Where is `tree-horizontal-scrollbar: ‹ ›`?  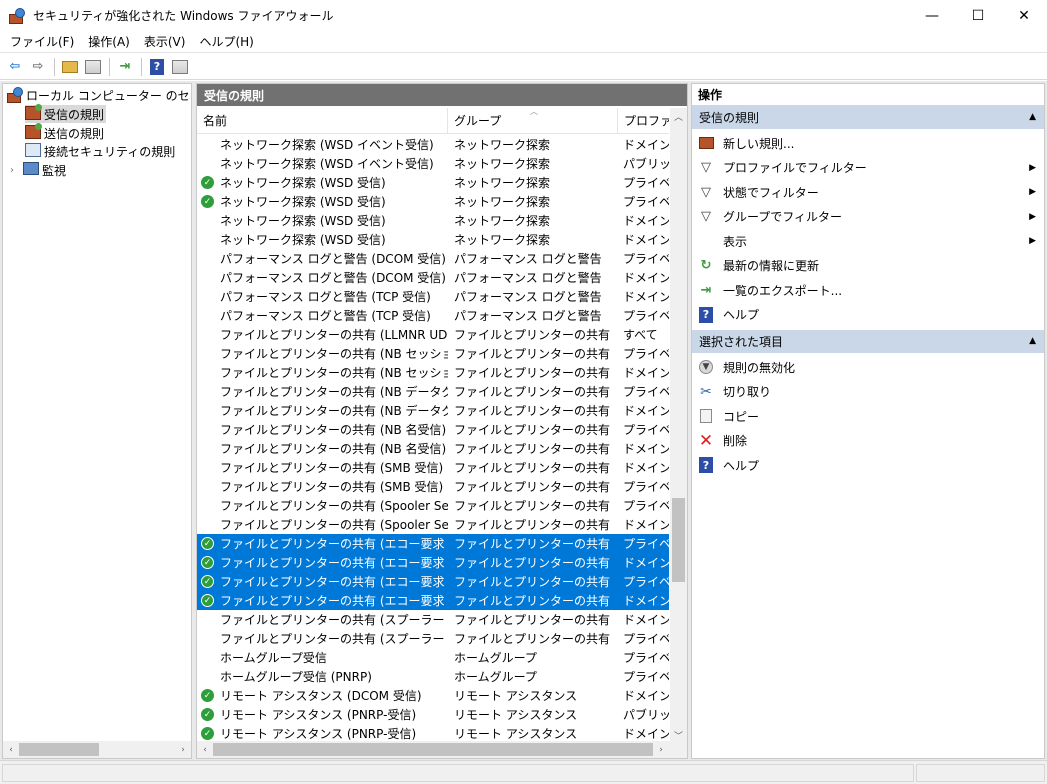
tree-horizontal-scrollbar: ‹ › is located at coordinates (97, 749).